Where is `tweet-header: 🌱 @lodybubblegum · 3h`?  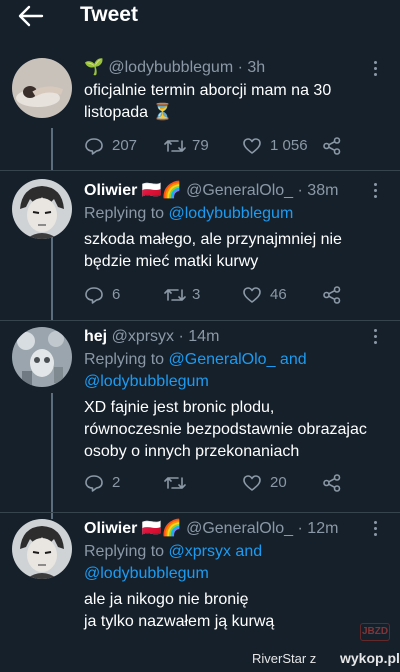
tweet-header: 🌱 @lodybubblegum · 3h is located at coordinates (174, 68).